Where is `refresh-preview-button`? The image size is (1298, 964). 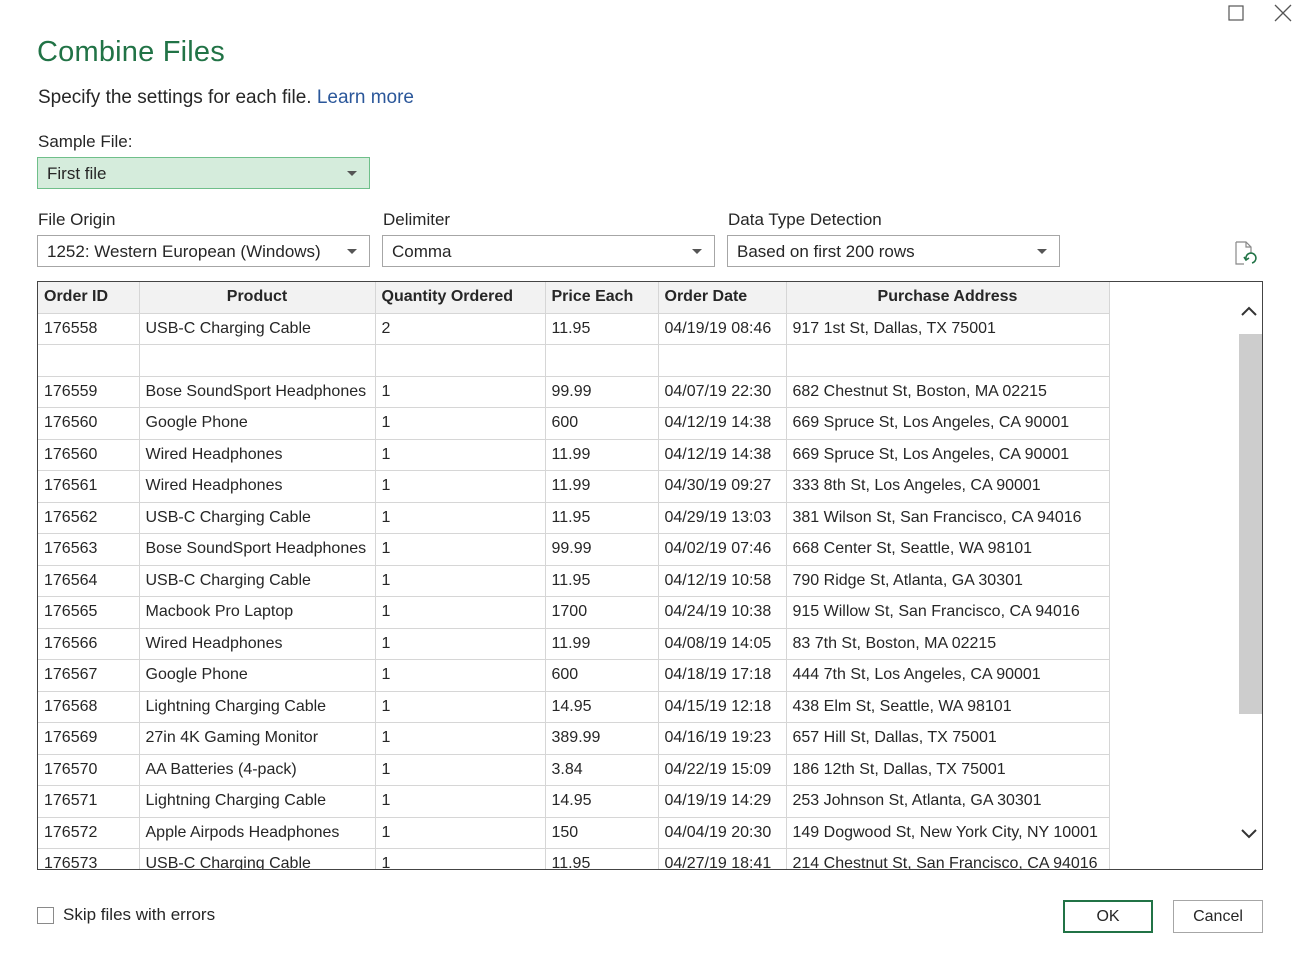 refresh-preview-button is located at coordinates (1245, 255).